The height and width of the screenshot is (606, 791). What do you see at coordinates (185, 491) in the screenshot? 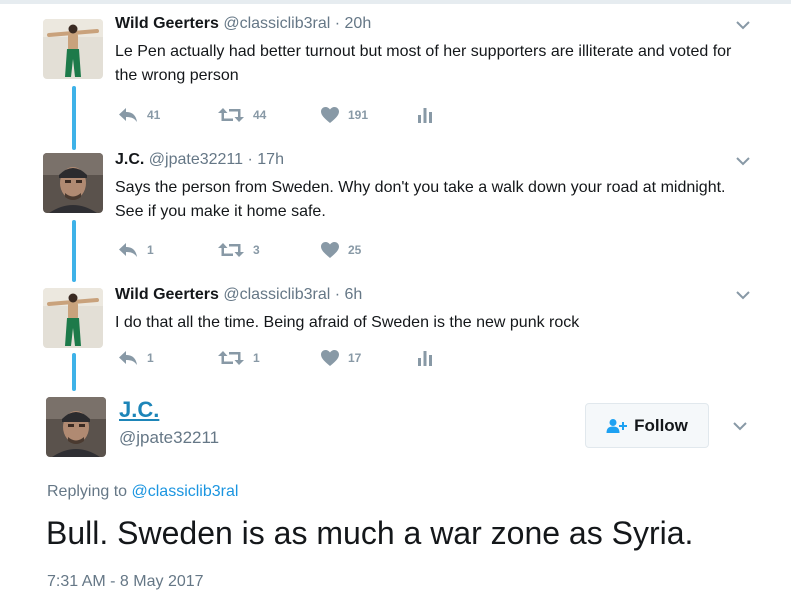
I see `replying-to-handle-link: @classiclib3ral` at bounding box center [185, 491].